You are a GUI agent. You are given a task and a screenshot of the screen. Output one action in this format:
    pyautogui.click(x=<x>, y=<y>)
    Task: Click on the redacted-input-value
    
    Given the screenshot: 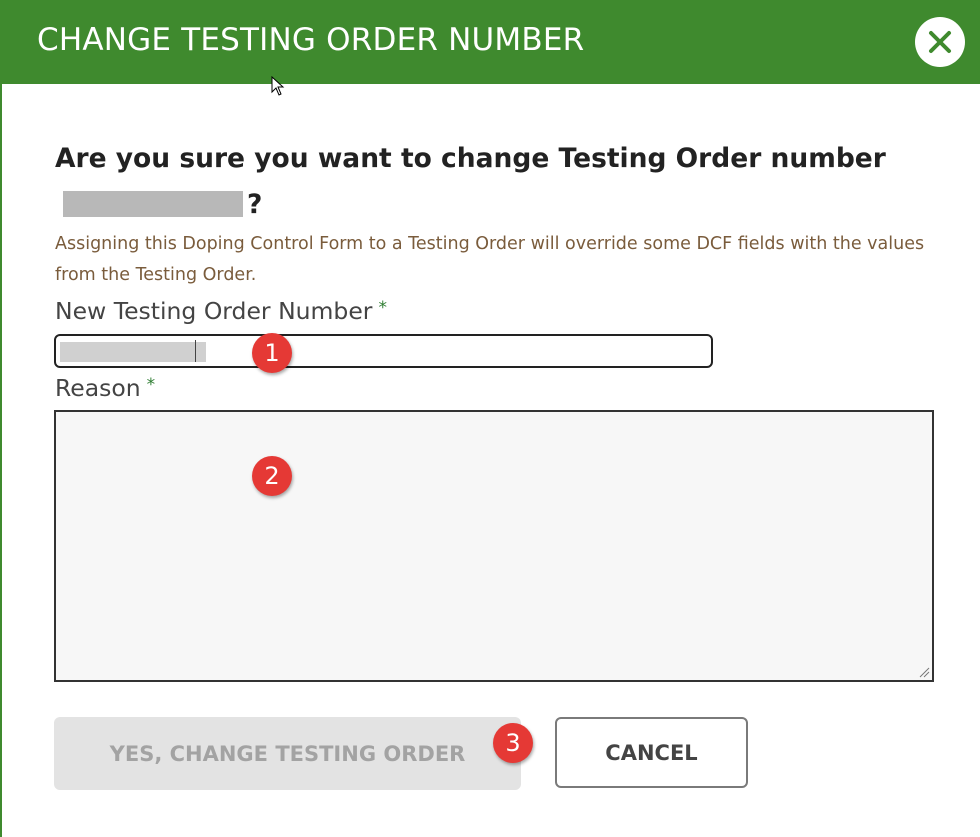 What is the action you would take?
    pyautogui.click(x=133, y=352)
    